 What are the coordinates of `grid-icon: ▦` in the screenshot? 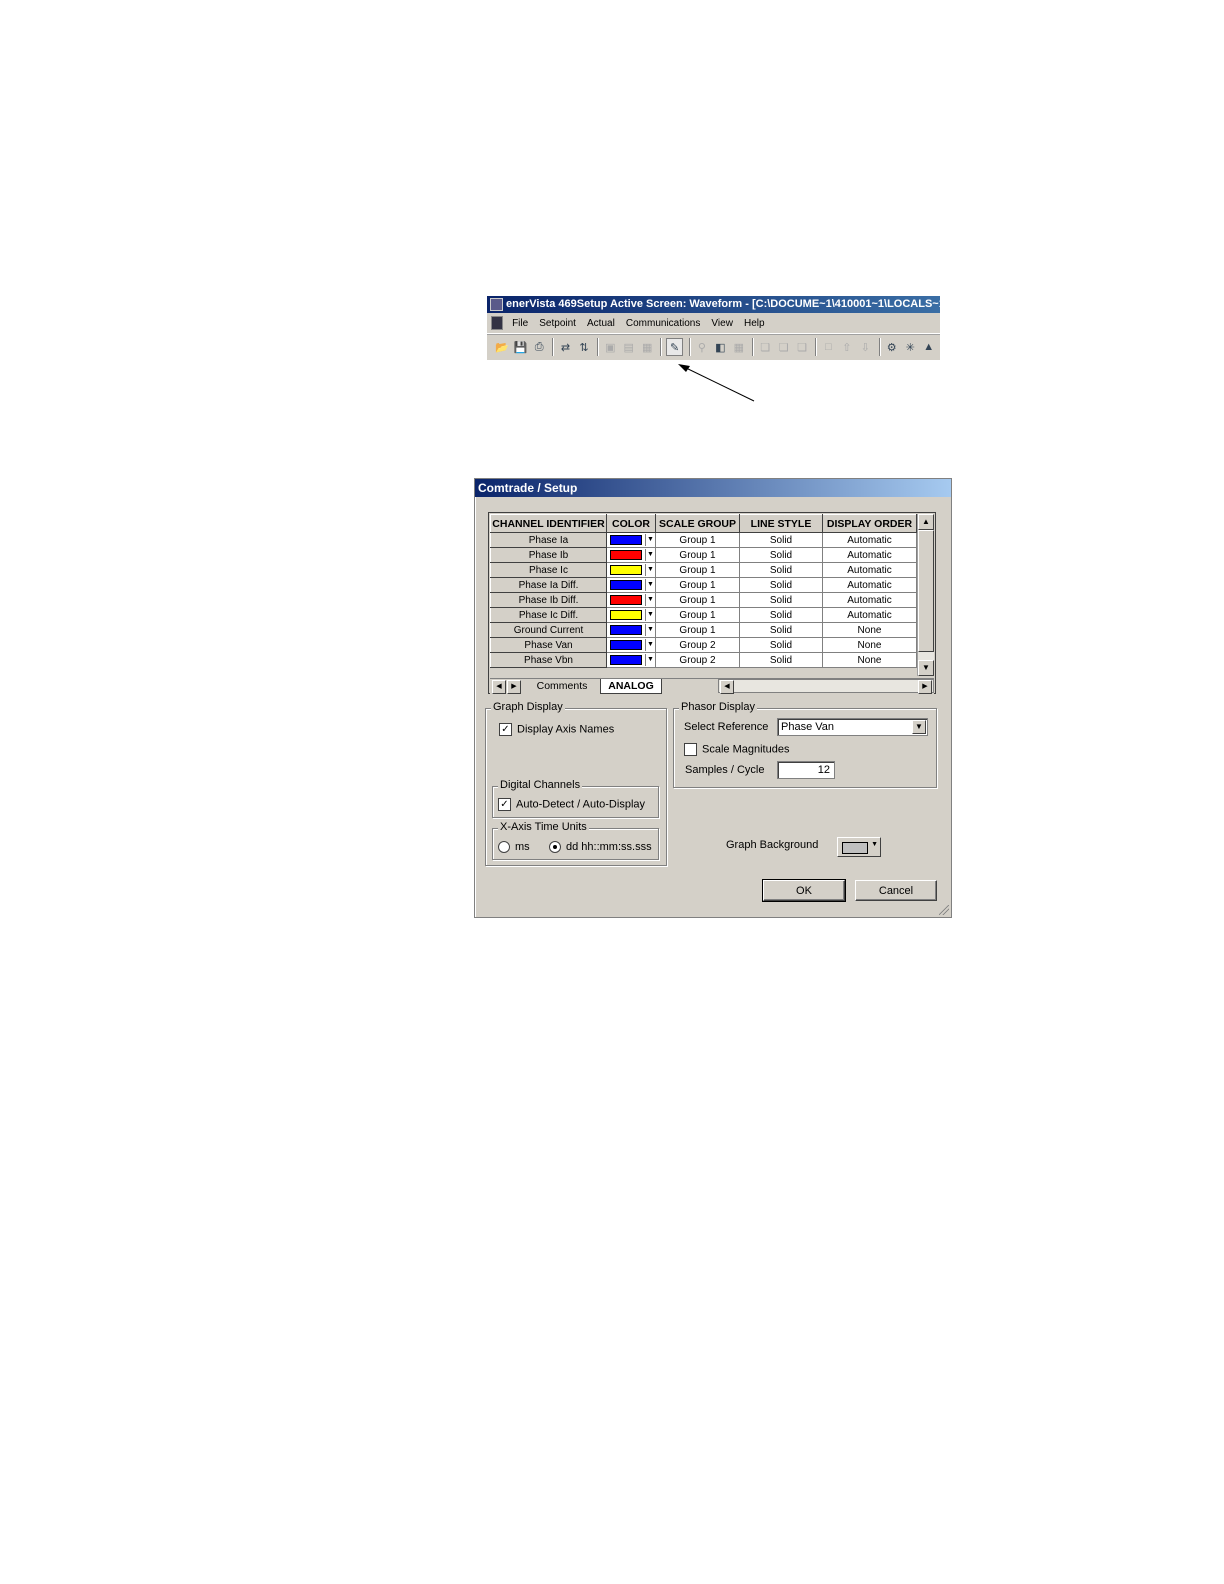 It's located at (739, 347).